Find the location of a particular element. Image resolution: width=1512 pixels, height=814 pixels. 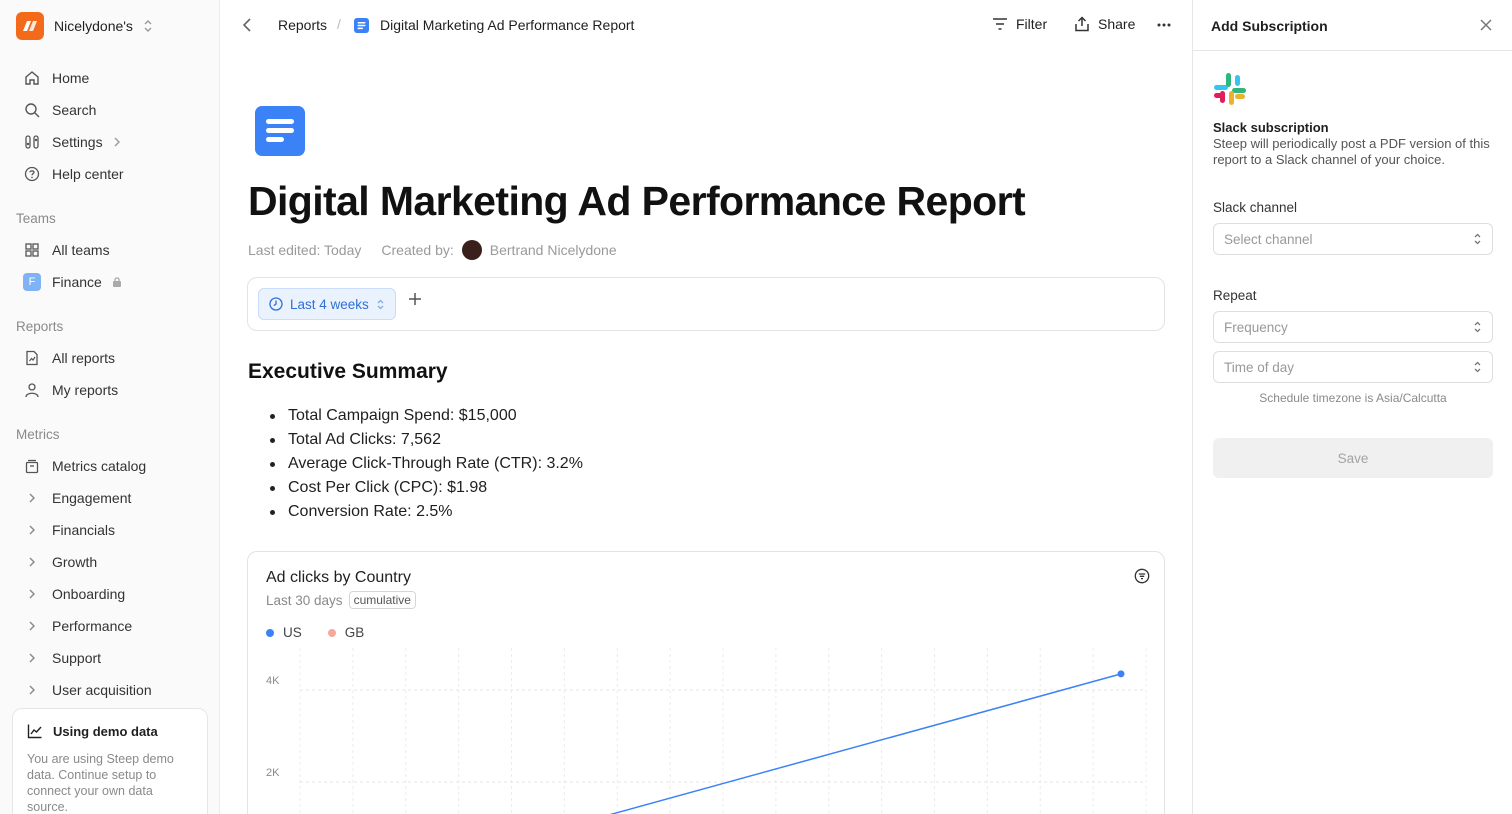

avatar is located at coordinates (471, 250).